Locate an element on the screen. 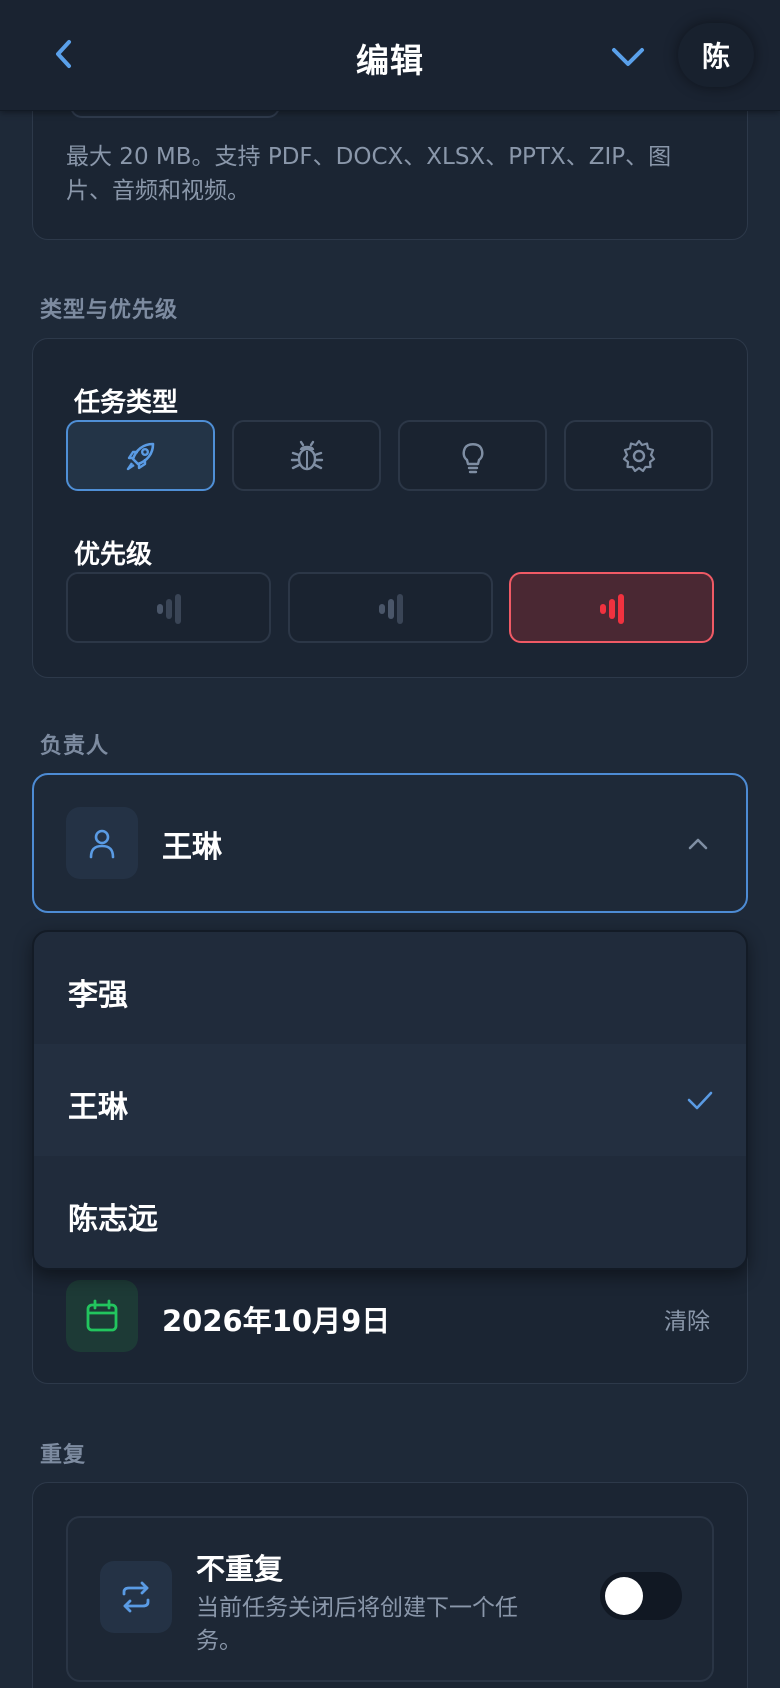 The width and height of the screenshot is (780, 1688). repeat-toggle is located at coordinates (641, 1596).